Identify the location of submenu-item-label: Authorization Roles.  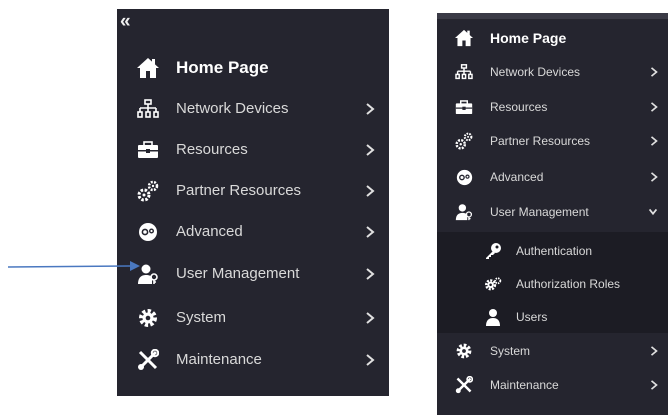
(568, 283).